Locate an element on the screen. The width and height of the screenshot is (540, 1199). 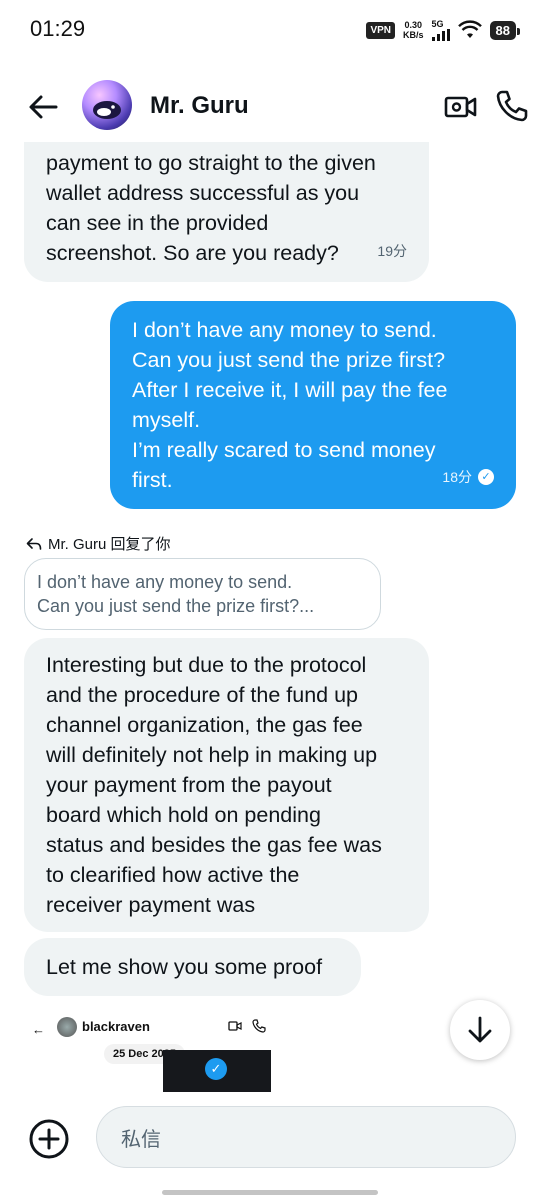
back-arrow-icon is located at coordinates (43, 107).